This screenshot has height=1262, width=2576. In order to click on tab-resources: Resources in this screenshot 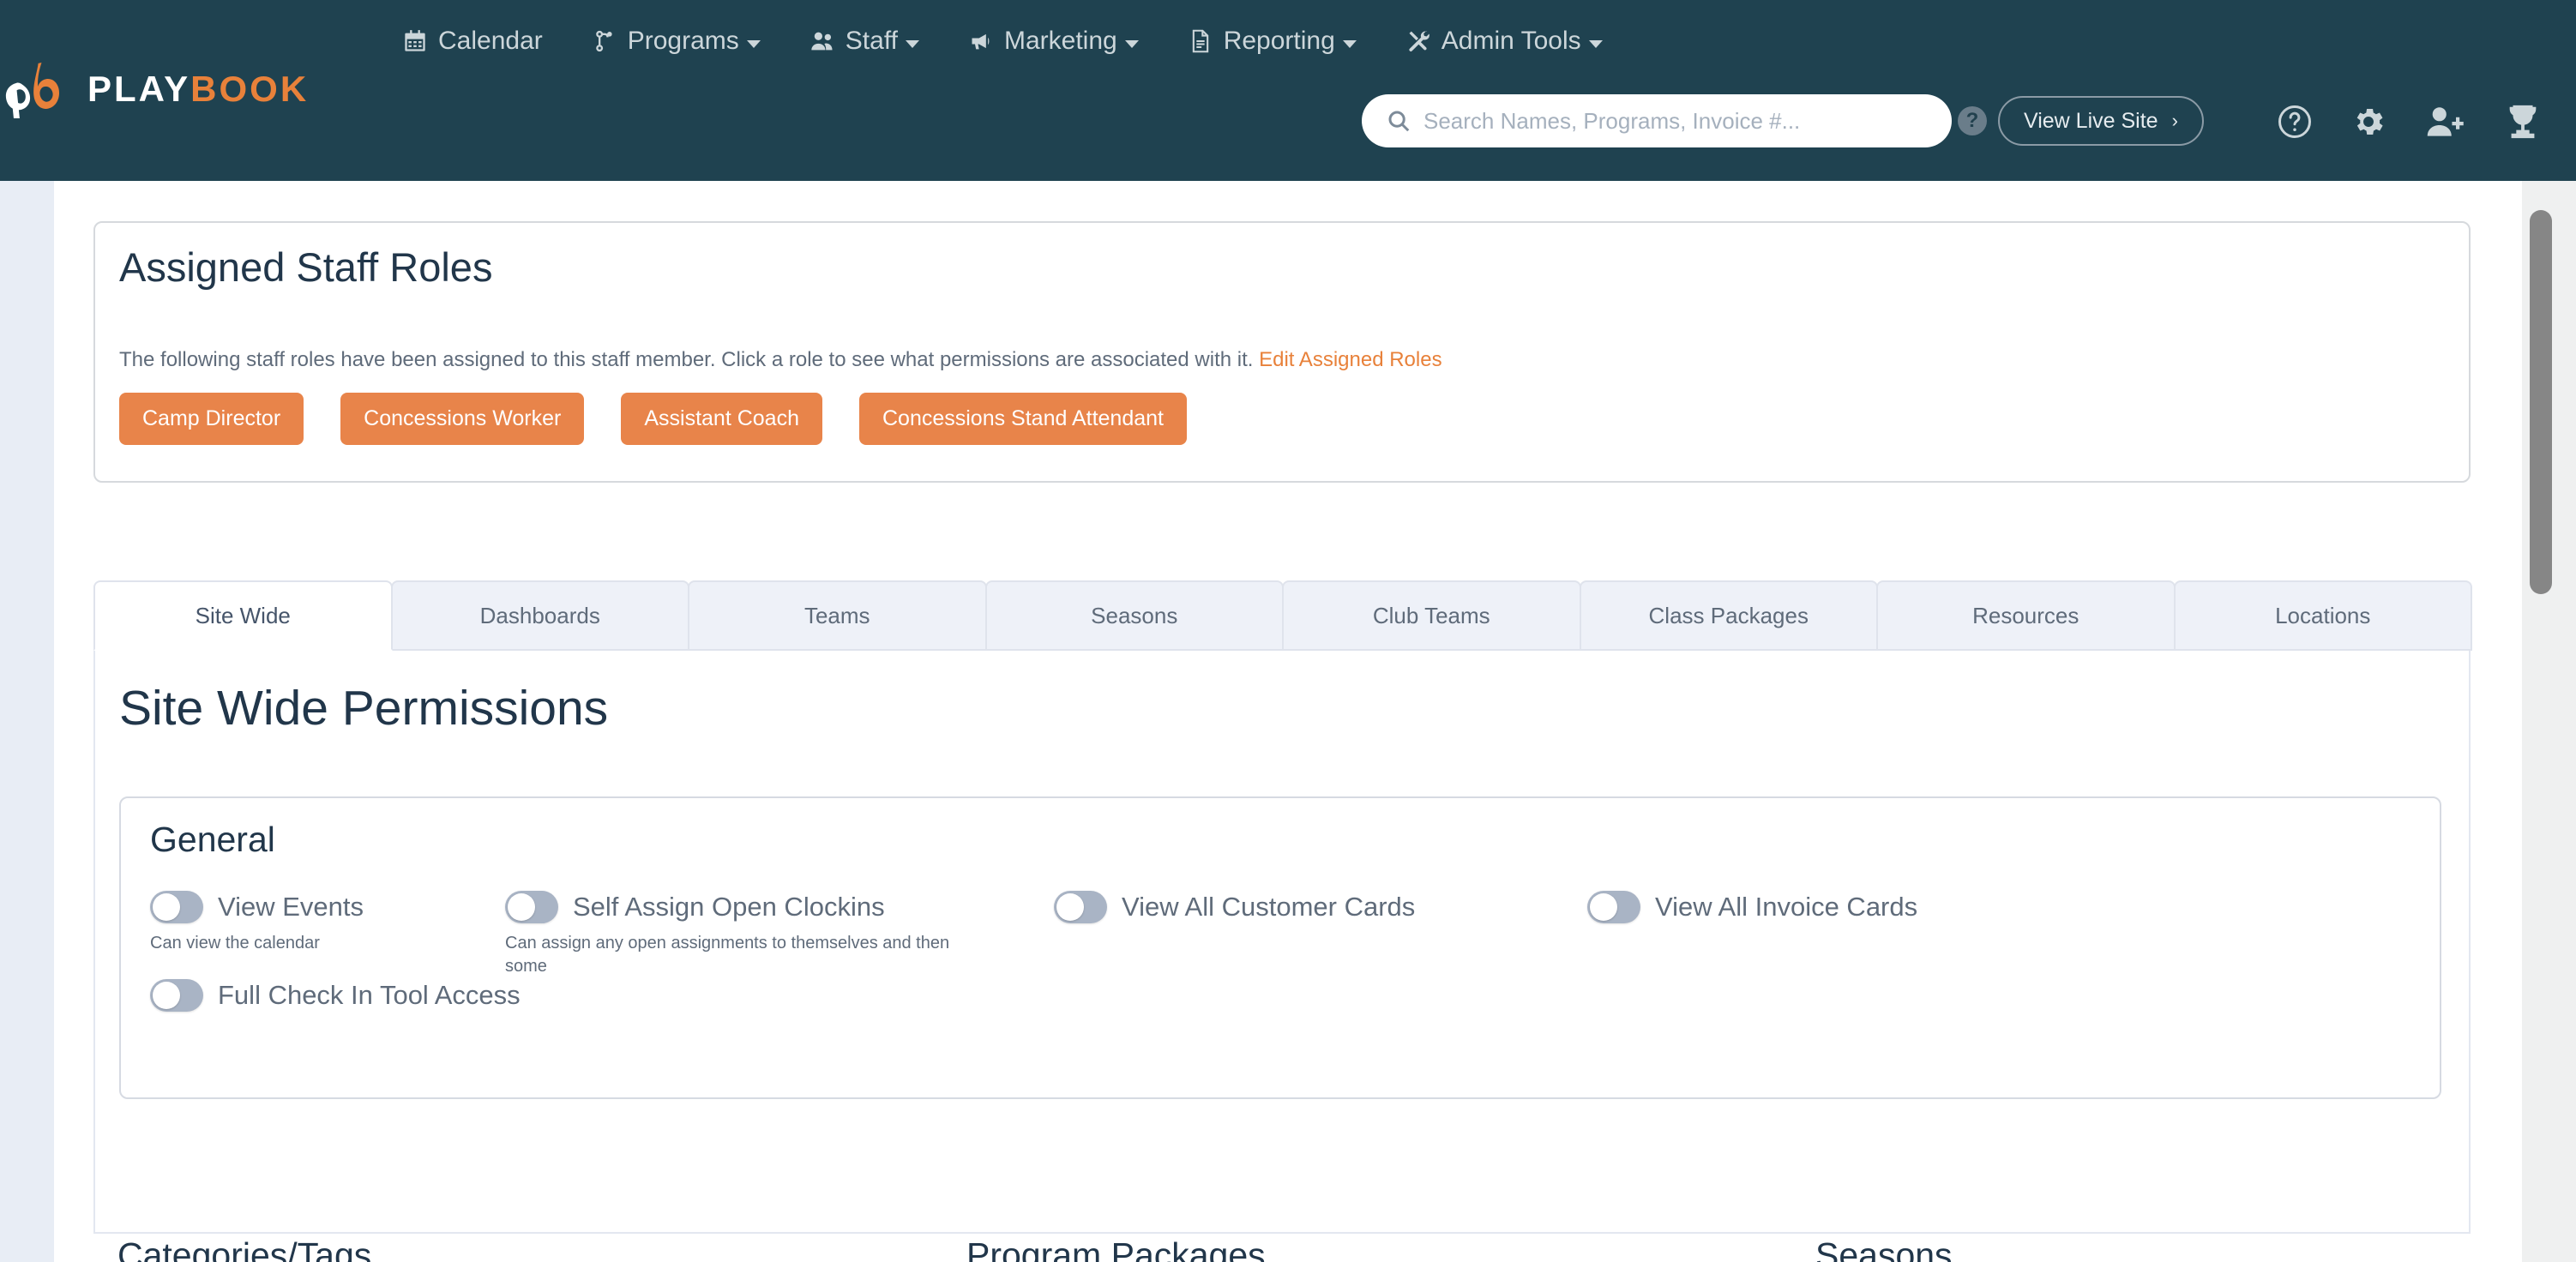, I will do `click(2026, 615)`.